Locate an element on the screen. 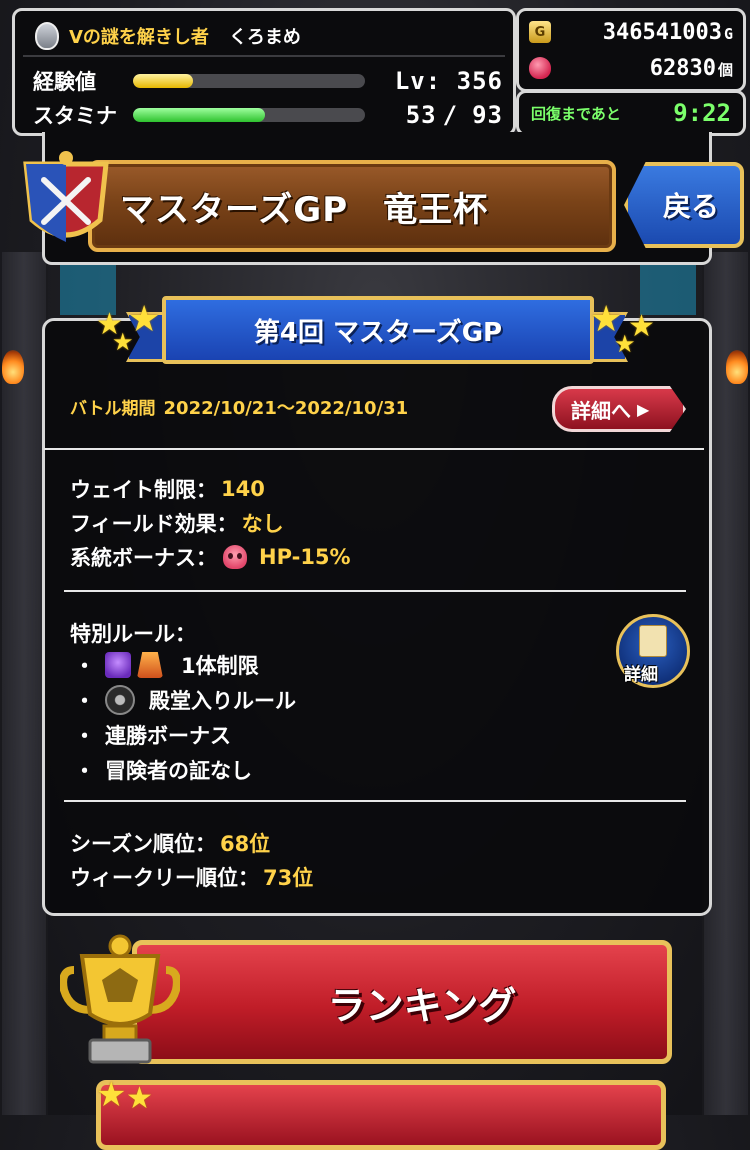 The image size is (750, 1150). stamina-value: 53/ 93 is located at coordinates (454, 115).